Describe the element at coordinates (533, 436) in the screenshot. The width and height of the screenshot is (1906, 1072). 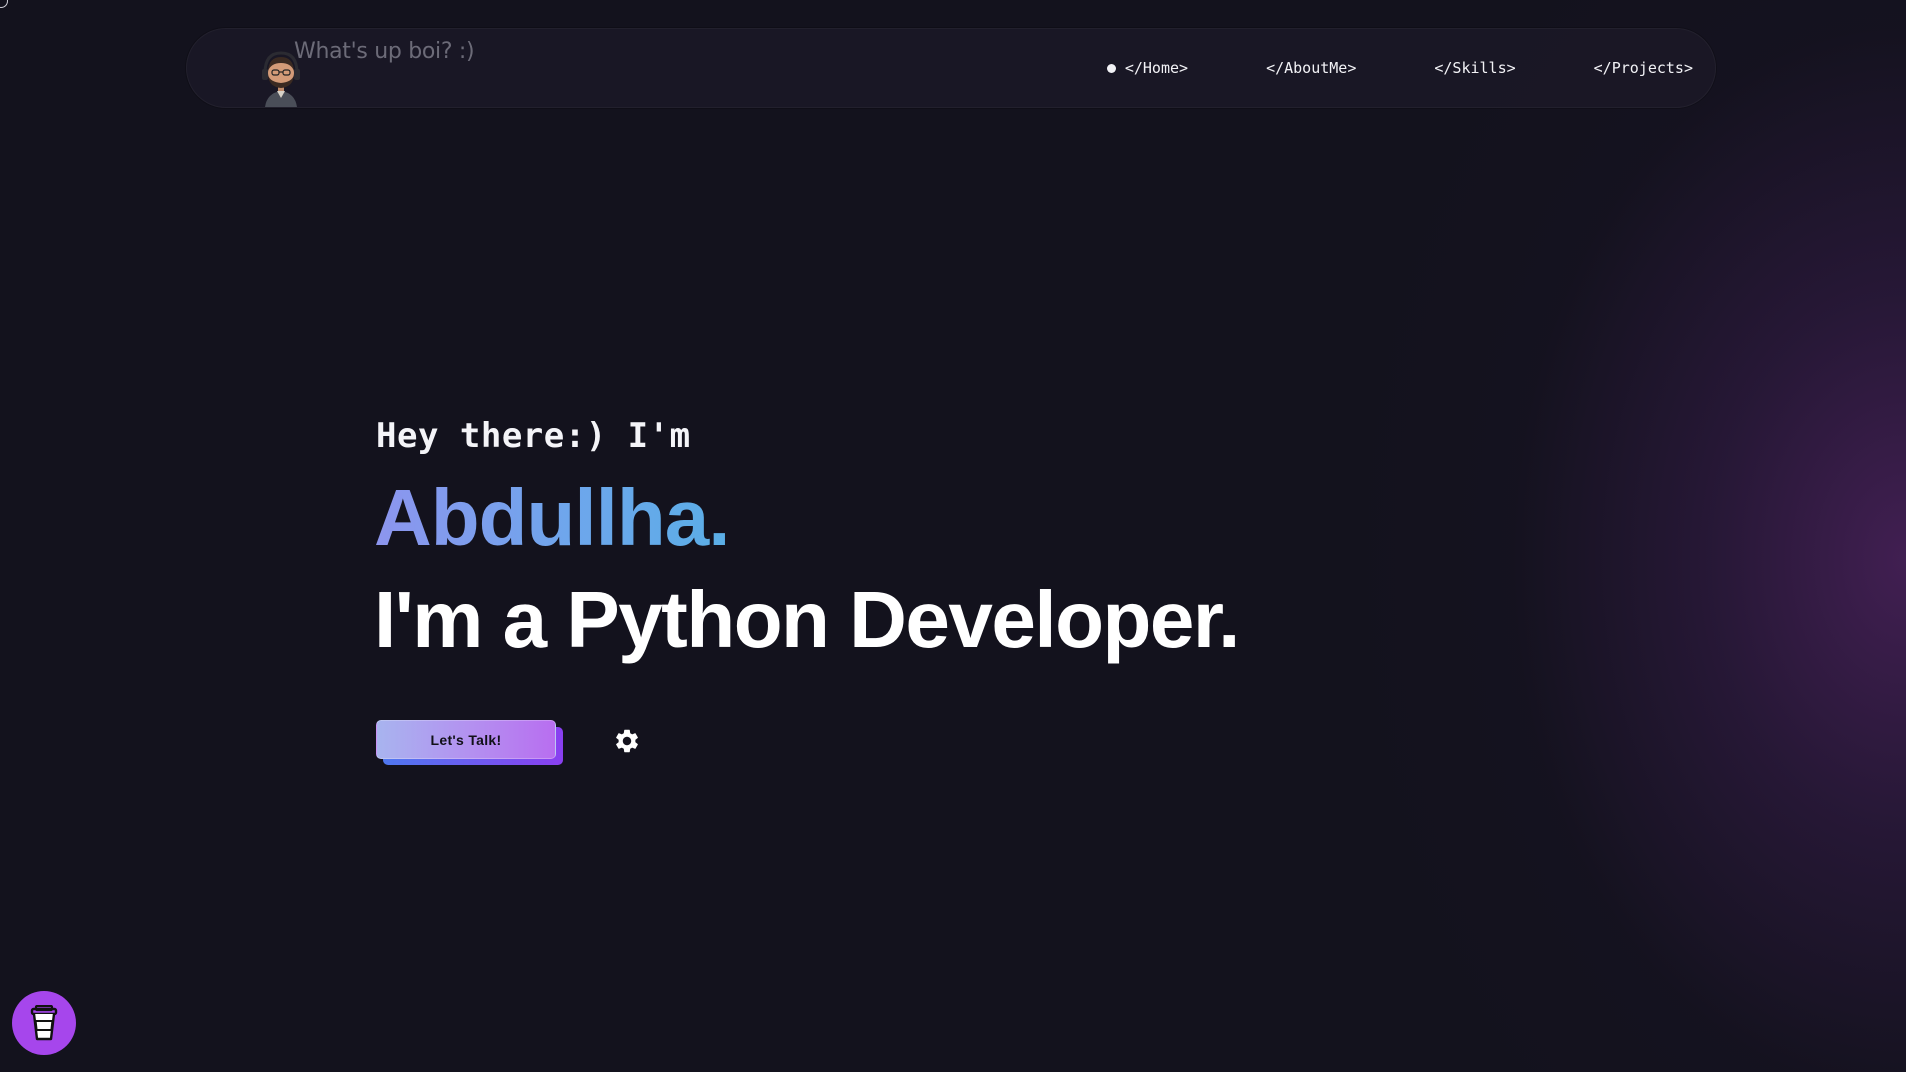
I see `hero-intro-text: Hey there:) I'm` at that location.